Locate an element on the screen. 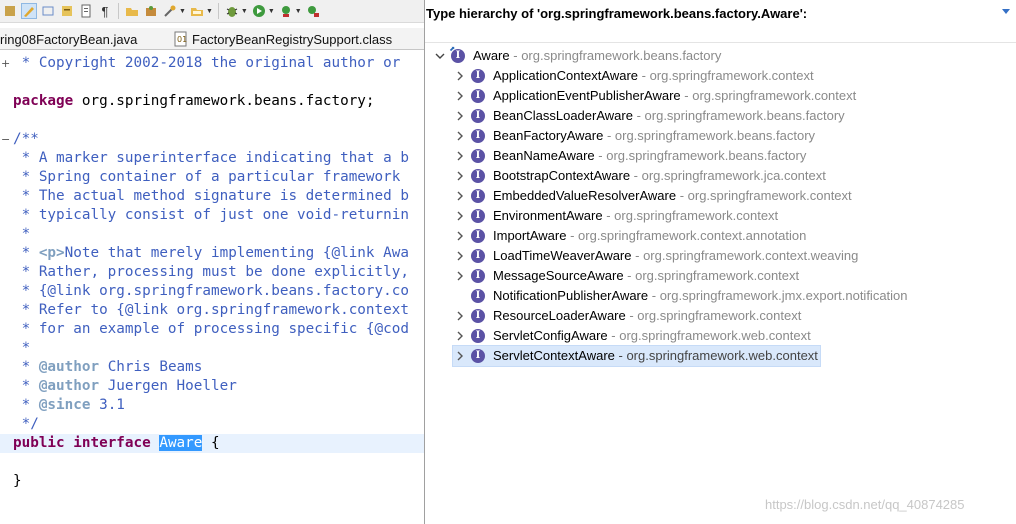 The height and width of the screenshot is (524, 1016). pilcrow-icon: ¶ is located at coordinates (105, 11).